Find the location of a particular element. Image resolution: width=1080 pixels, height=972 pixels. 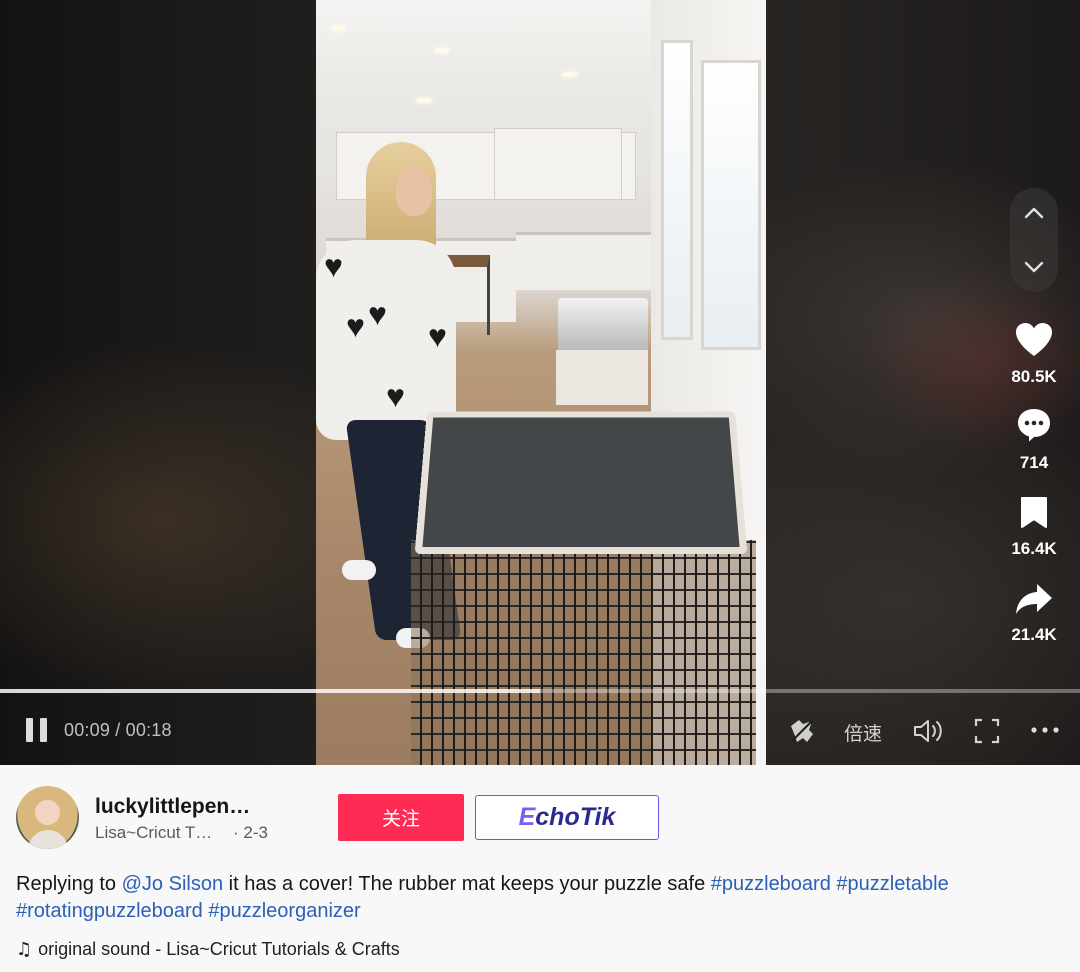

mini-player-icon is located at coordinates (802, 731).